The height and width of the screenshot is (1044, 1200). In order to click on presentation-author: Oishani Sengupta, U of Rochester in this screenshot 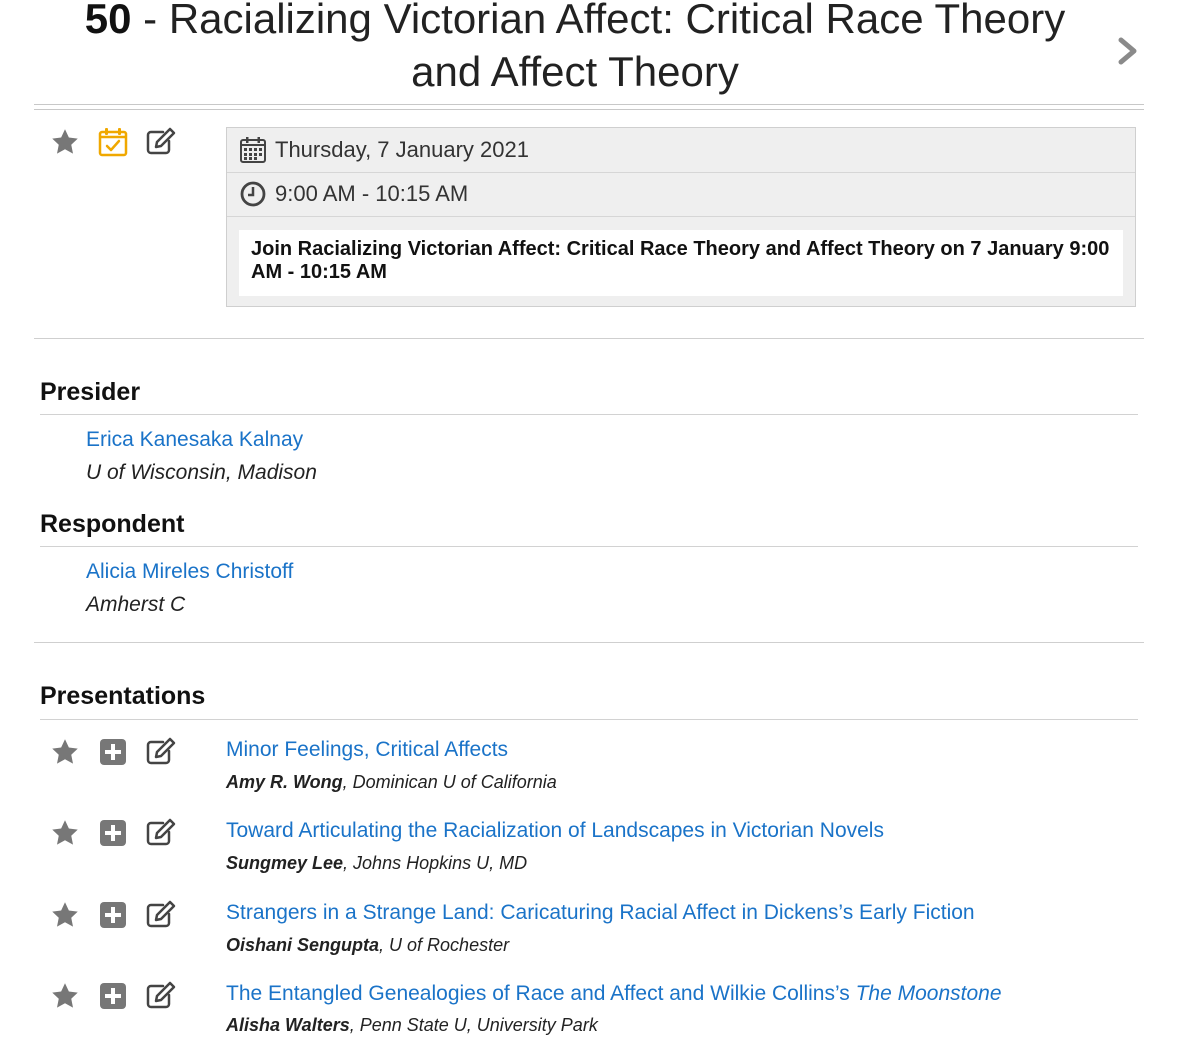, I will do `click(367, 945)`.